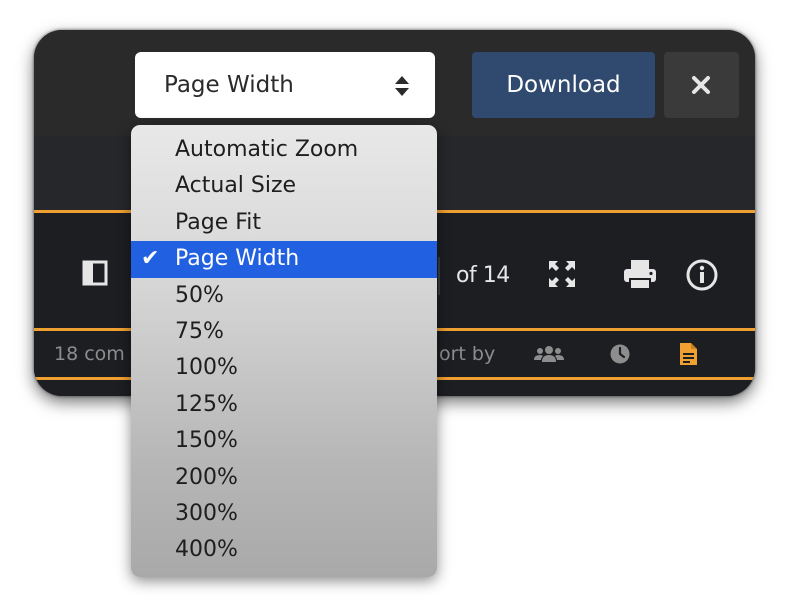 The height and width of the screenshot is (606, 788). I want to click on comment-count: 18 com, so click(89, 354).